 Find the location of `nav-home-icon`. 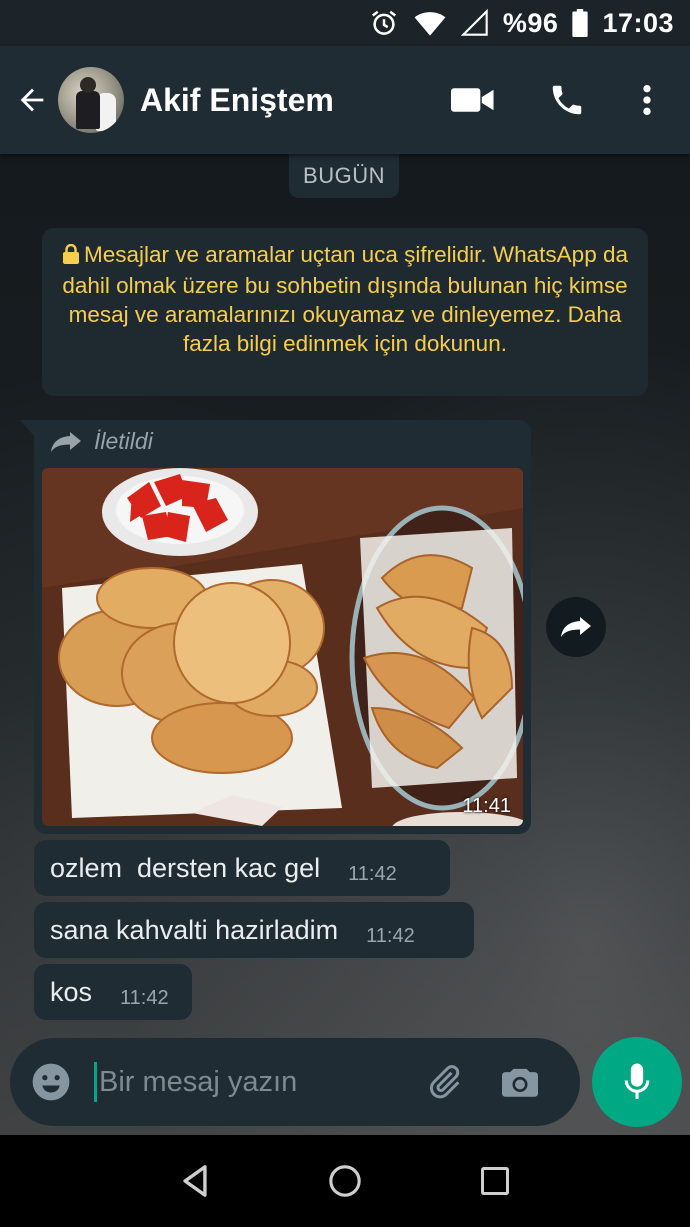

nav-home-icon is located at coordinates (345, 1181).